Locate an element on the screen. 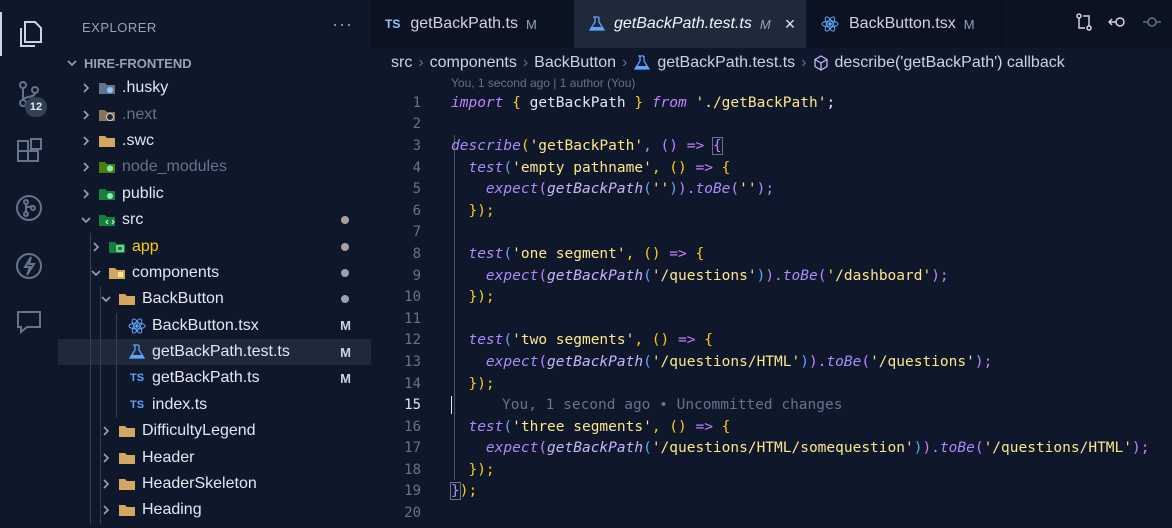  tree-item-husky: .husky is located at coordinates (214, 88).